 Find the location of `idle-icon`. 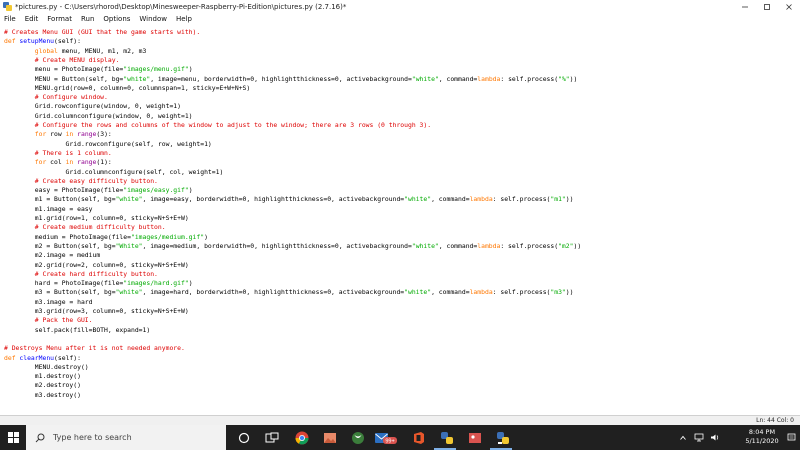

idle-icon is located at coordinates (502, 437).